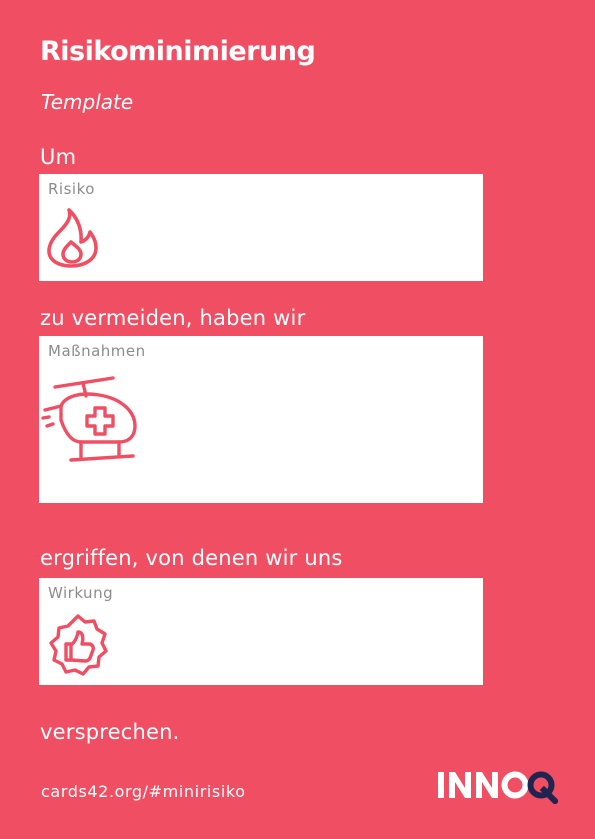  What do you see at coordinates (191, 558) in the screenshot?
I see `prompt-after-measures: ergriffen, von denen wir uns` at bounding box center [191, 558].